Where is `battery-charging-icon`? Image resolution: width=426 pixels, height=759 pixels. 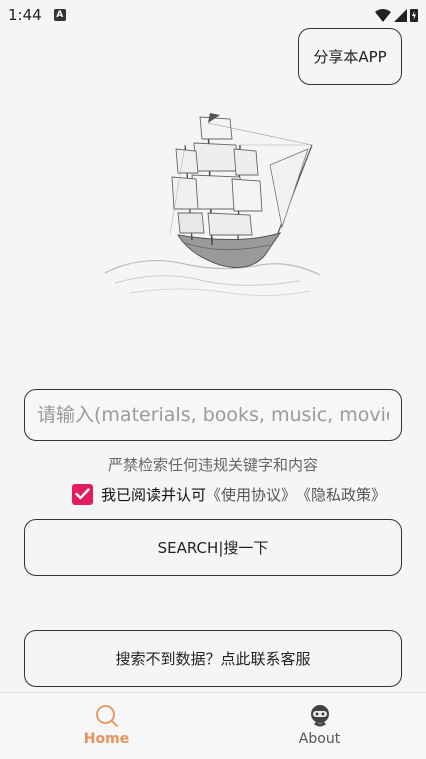 battery-charging-icon is located at coordinates (414, 15).